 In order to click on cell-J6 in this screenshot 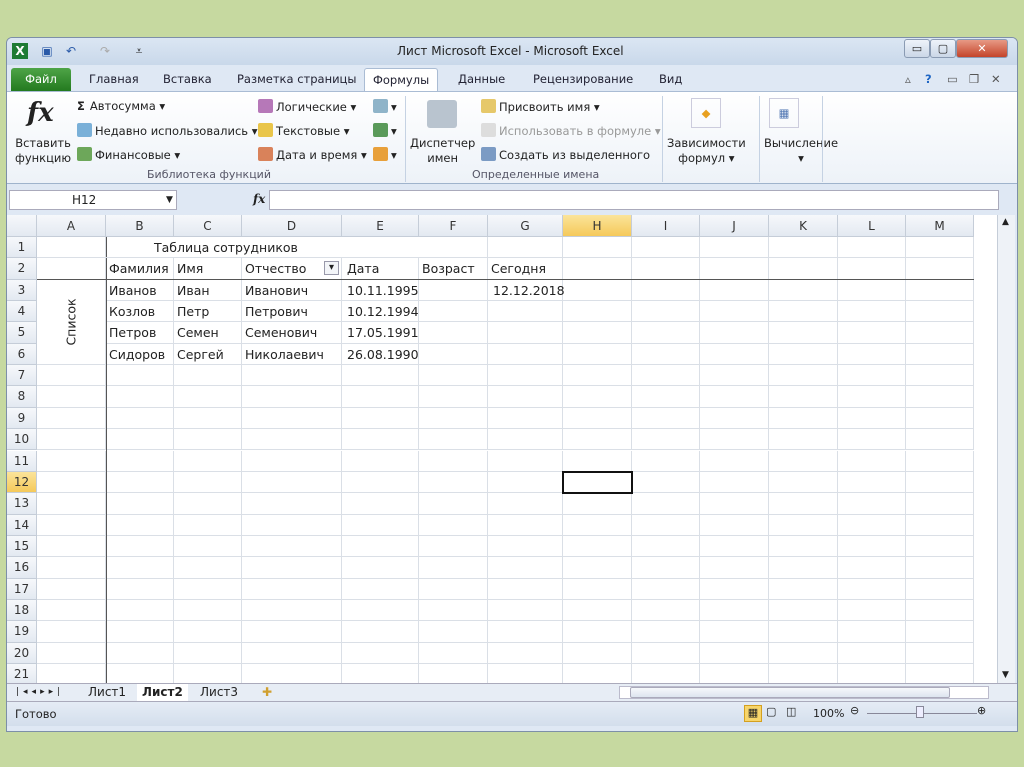, I will do `click(734, 354)`.